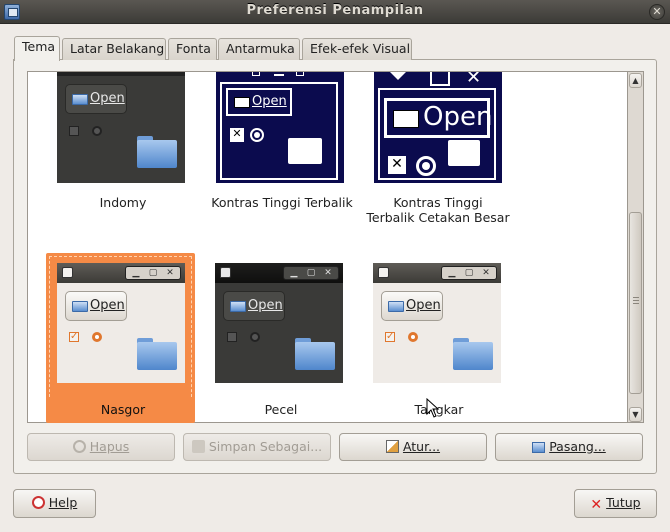 The height and width of the screenshot is (532, 670). Describe the element at coordinates (38, 502) in the screenshot. I see `help-icon` at that location.